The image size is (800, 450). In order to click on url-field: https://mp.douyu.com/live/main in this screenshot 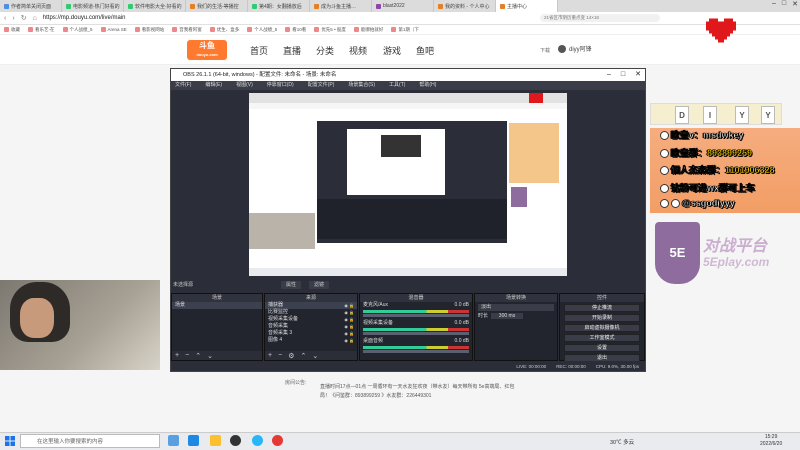, I will do `click(84, 18)`.